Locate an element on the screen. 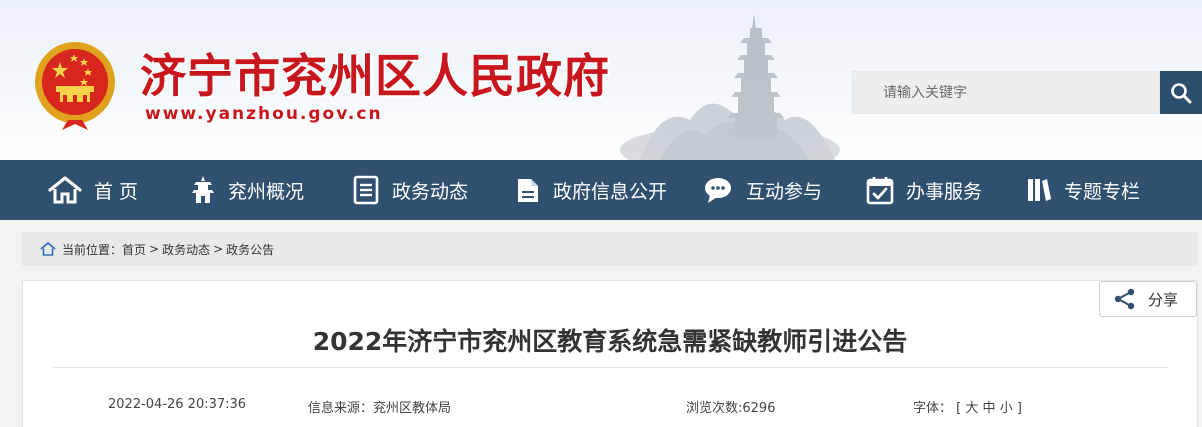  share-button: 分享 is located at coordinates (1148, 299).